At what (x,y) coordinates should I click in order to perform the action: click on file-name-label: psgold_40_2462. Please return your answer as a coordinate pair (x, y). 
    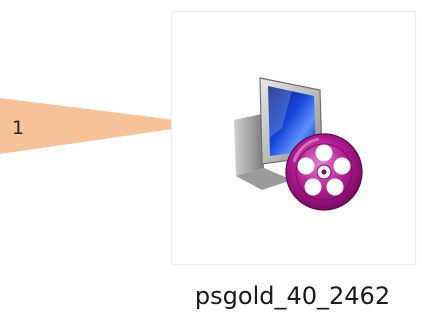
    Looking at the image, I should click on (292, 296).